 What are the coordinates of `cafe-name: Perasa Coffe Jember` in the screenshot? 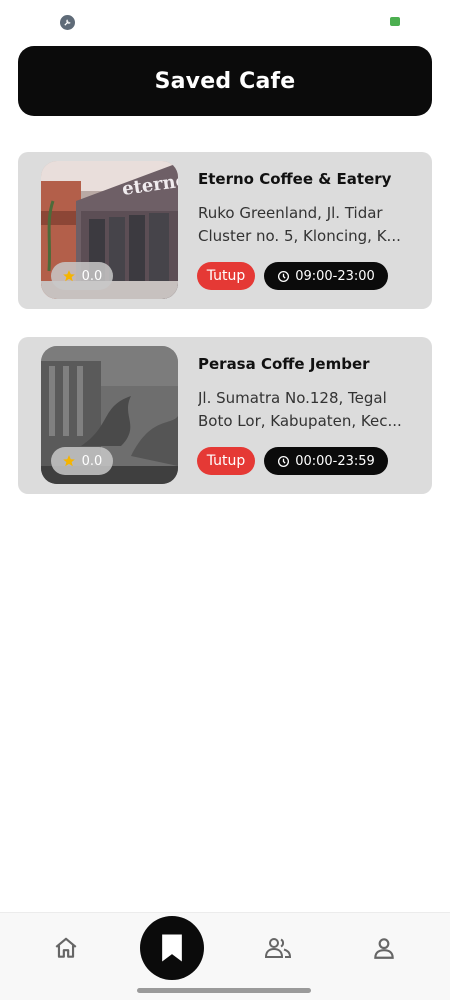 It's located at (284, 364).